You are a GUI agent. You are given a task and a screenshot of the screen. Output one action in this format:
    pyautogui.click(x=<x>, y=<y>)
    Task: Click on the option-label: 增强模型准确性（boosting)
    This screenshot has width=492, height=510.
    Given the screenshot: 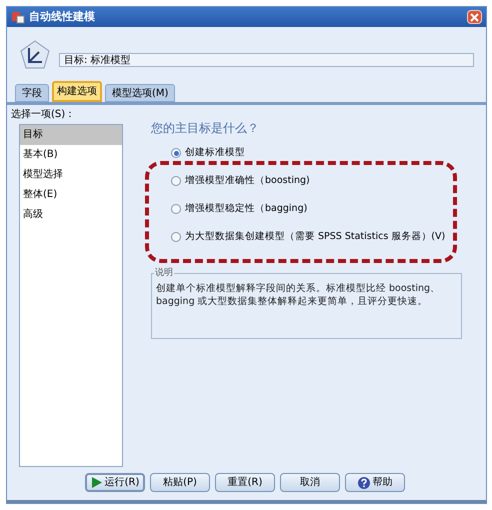 What is the action you would take?
    pyautogui.click(x=247, y=181)
    